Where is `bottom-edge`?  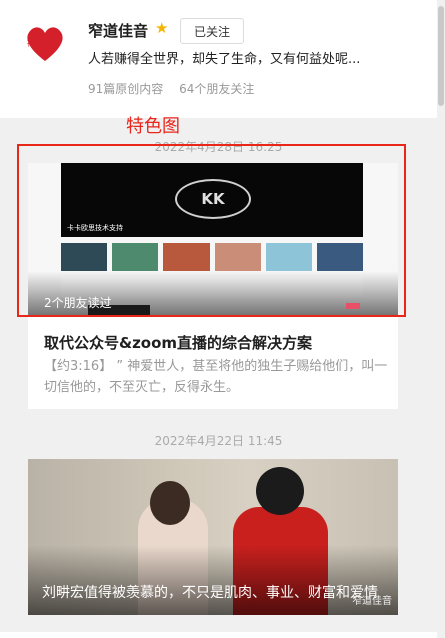
bottom-edge is located at coordinates (218, 635).